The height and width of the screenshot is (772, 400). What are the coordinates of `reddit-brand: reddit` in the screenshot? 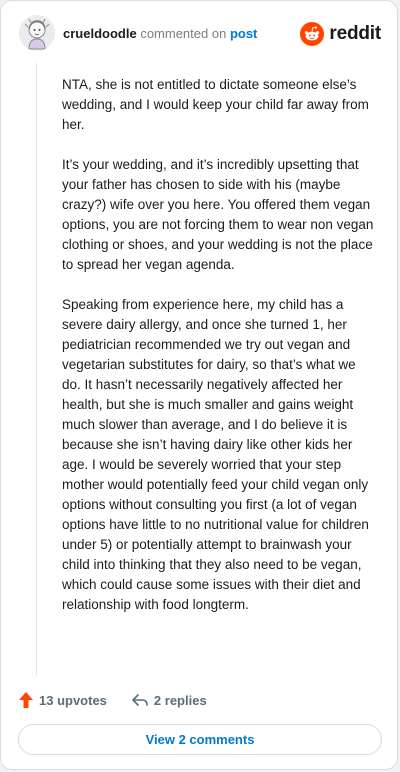 It's located at (340, 34).